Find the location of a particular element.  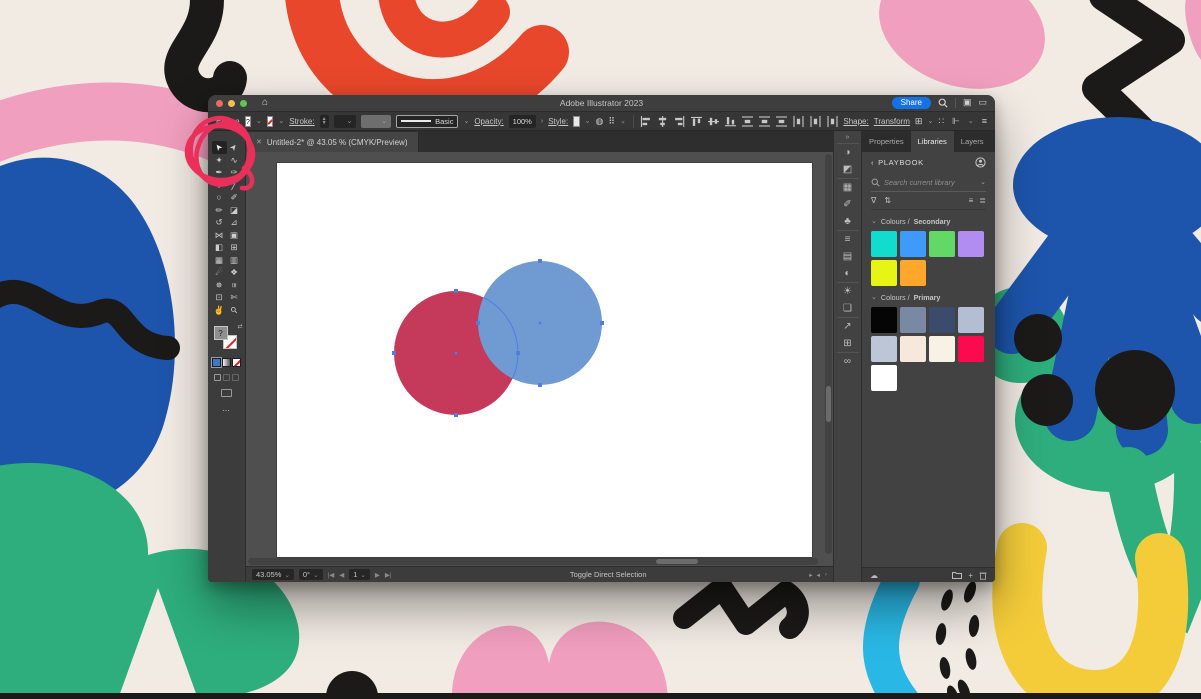

add-item-icon: + is located at coordinates (970, 575).